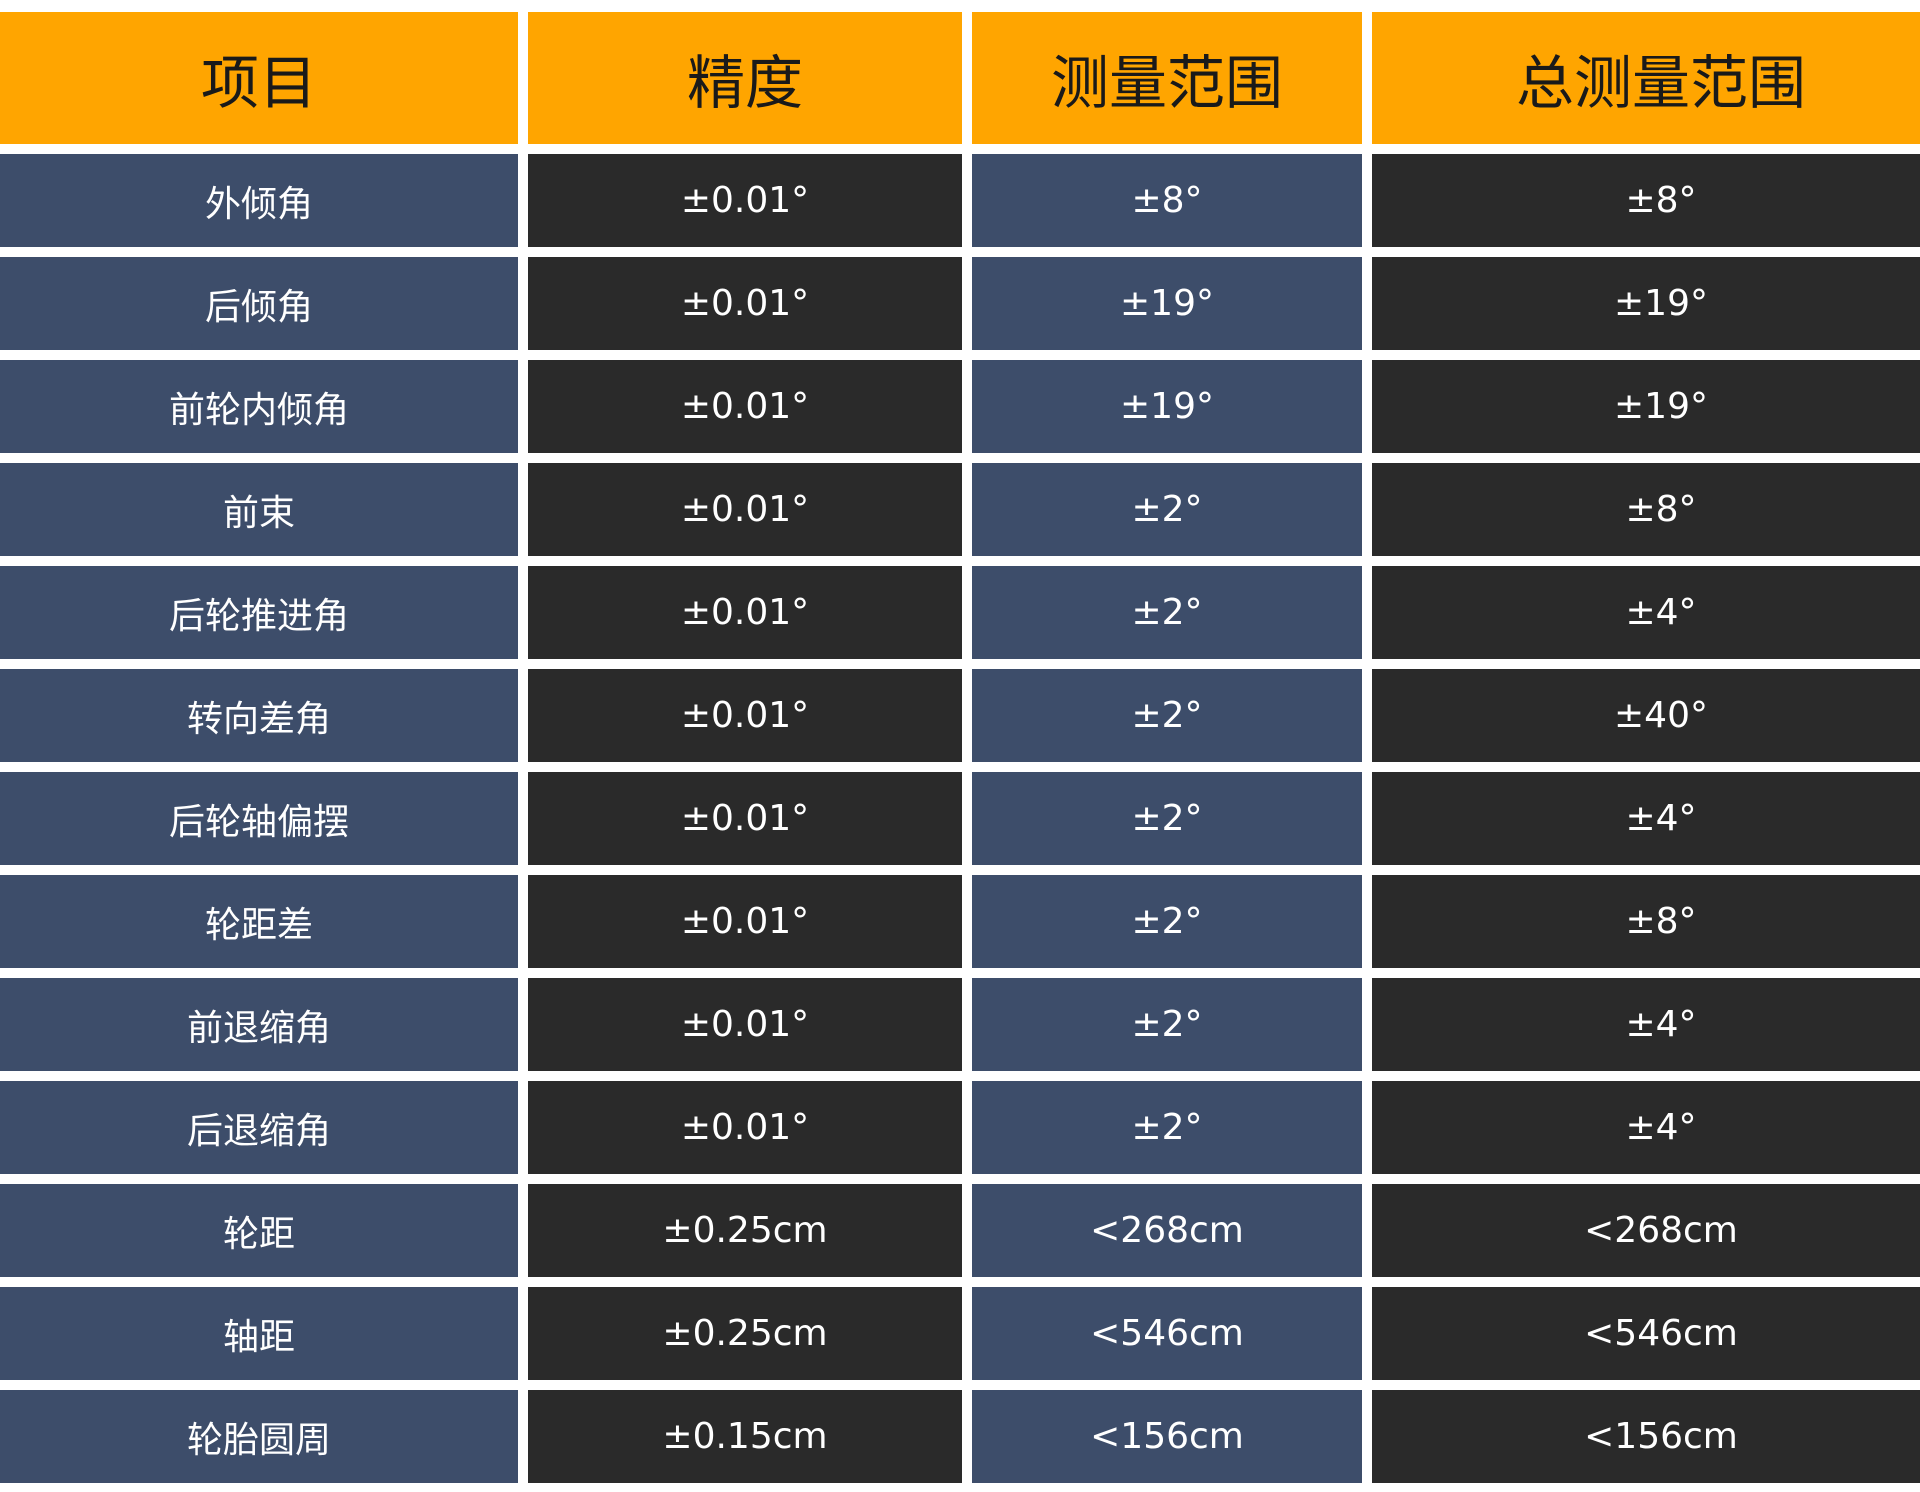  What do you see at coordinates (259, 1127) in the screenshot?
I see `cell-item: 后退缩角` at bounding box center [259, 1127].